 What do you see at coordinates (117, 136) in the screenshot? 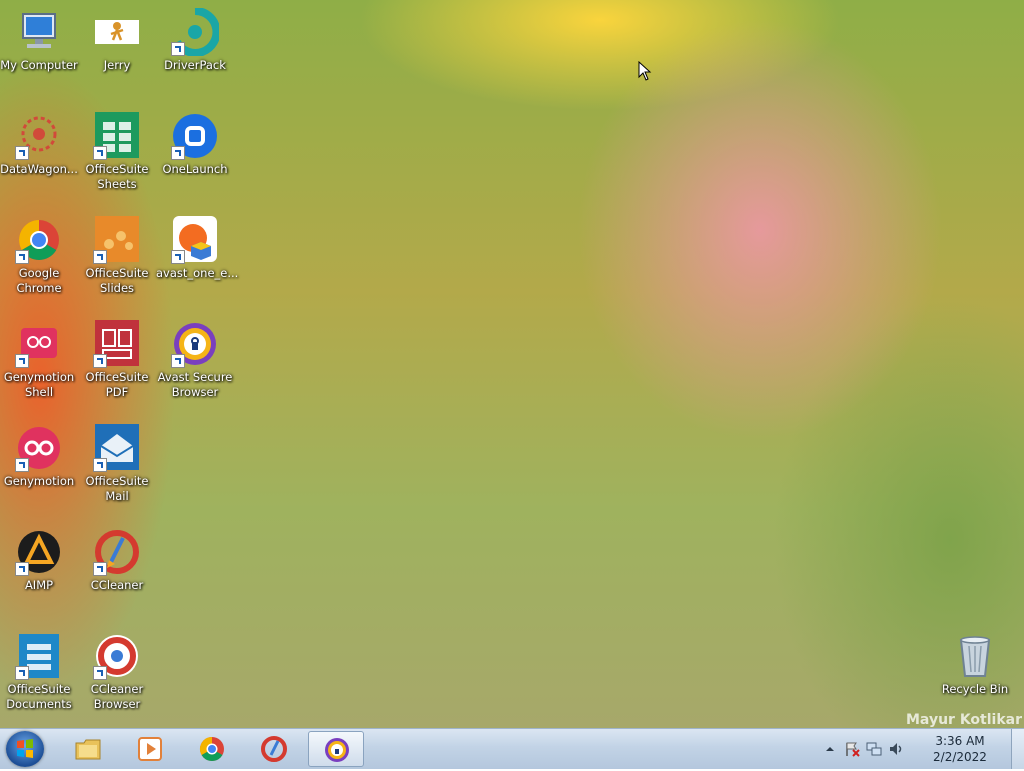
I see `officesuite-sheets-icon` at bounding box center [117, 136].